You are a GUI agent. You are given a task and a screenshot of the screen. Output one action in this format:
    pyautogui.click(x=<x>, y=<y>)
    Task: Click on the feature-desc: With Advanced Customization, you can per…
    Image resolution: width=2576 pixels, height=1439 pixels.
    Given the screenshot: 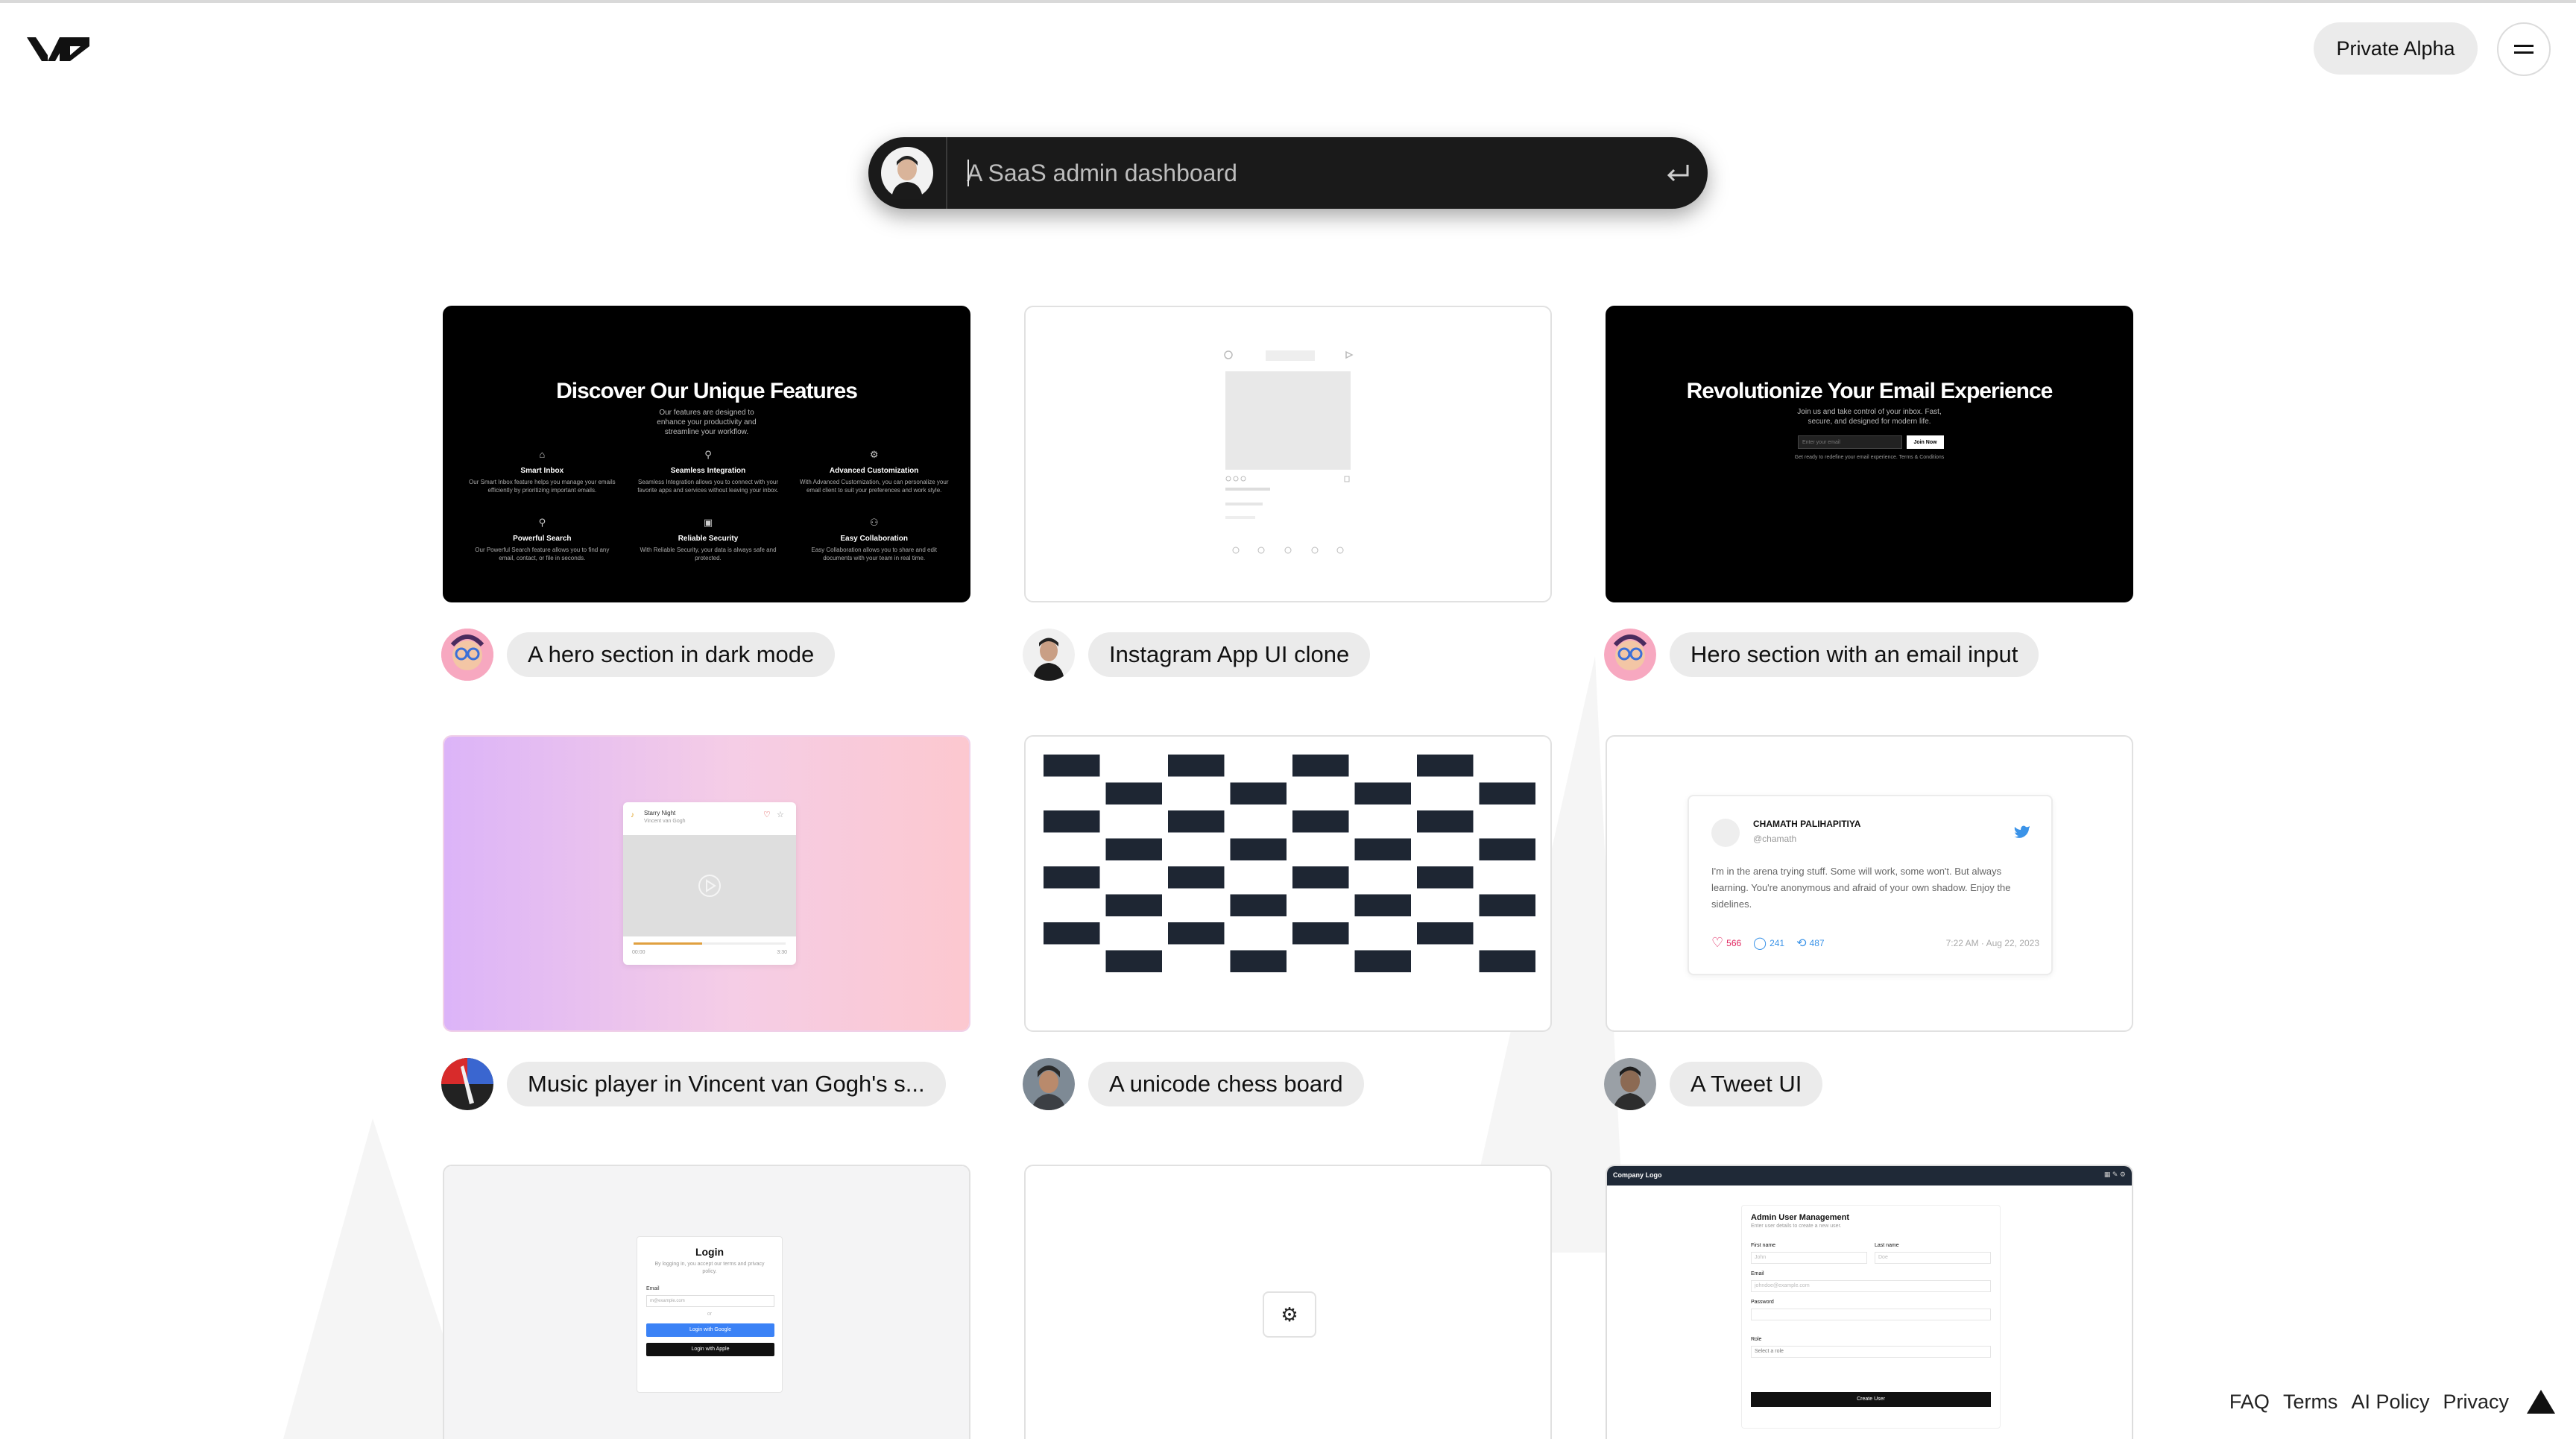 What is the action you would take?
    pyautogui.click(x=874, y=486)
    